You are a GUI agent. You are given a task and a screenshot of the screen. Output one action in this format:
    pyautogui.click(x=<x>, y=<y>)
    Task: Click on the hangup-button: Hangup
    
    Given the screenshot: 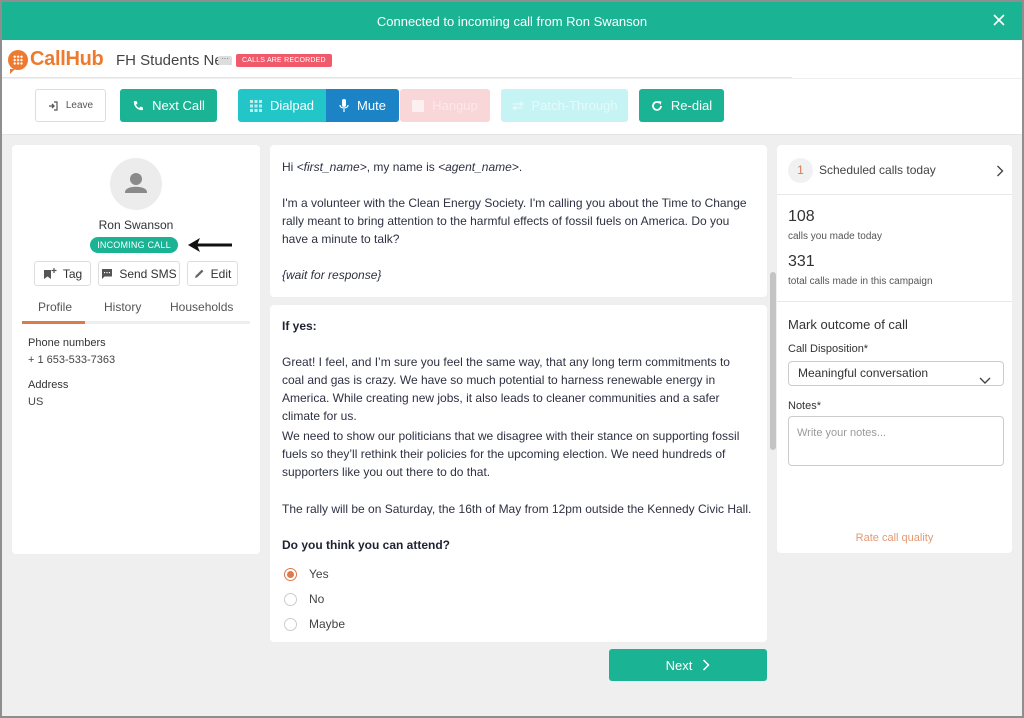 What is the action you would take?
    pyautogui.click(x=445, y=105)
    